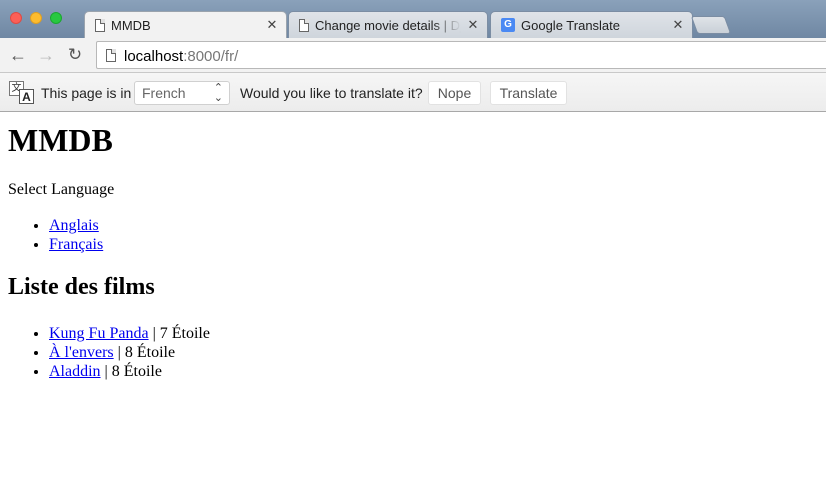 Image resolution: width=826 pixels, height=494 pixels. I want to click on language-list: Anglais Français, so click(55, 235).